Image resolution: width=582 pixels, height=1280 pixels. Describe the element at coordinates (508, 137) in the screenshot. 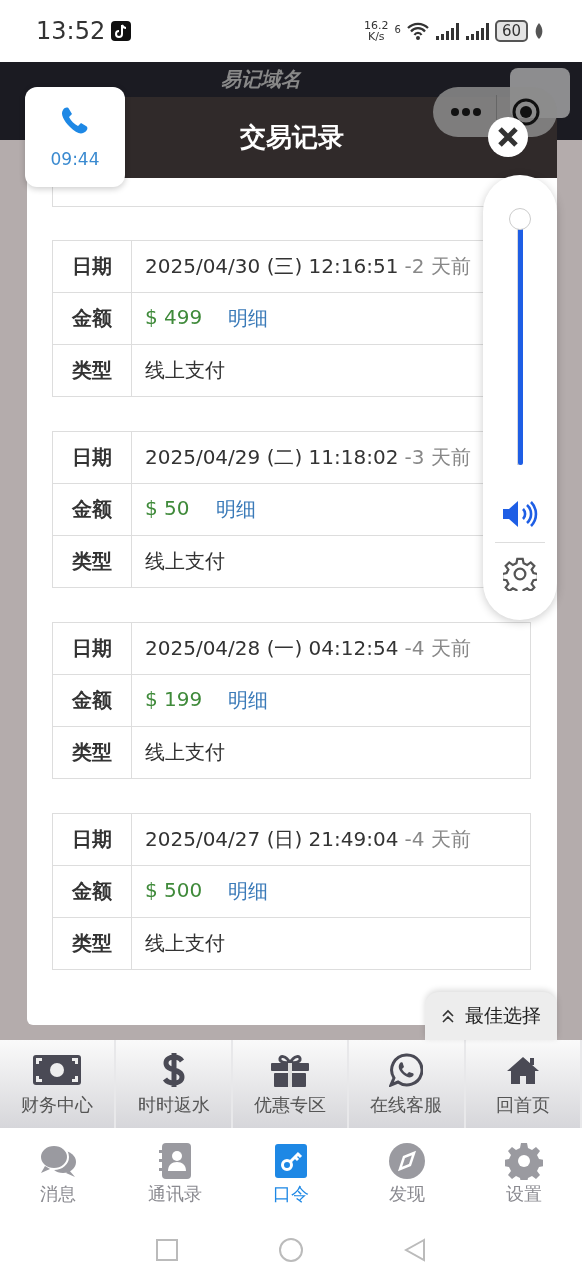

I see `close-icon` at that location.